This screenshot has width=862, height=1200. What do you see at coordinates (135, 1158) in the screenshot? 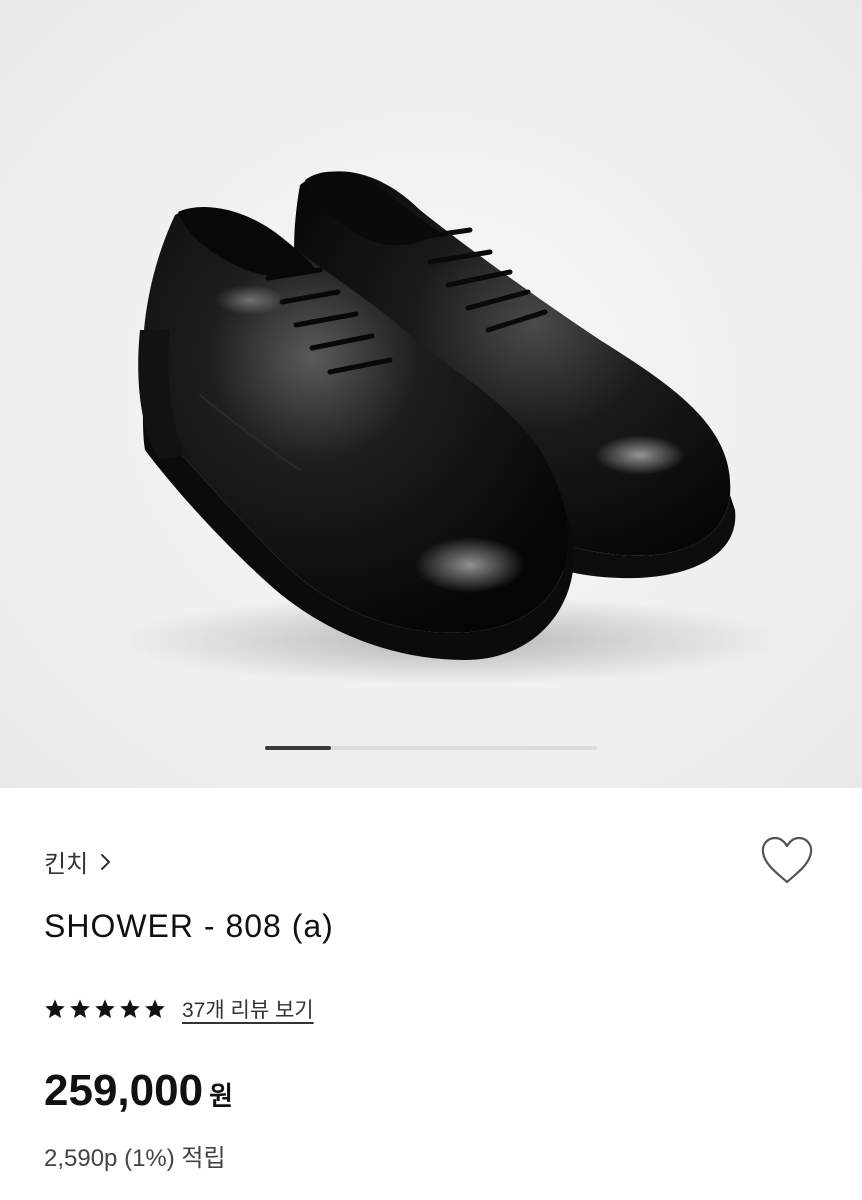
I see `reward-points: 2,590p (1%) 적립` at bounding box center [135, 1158].